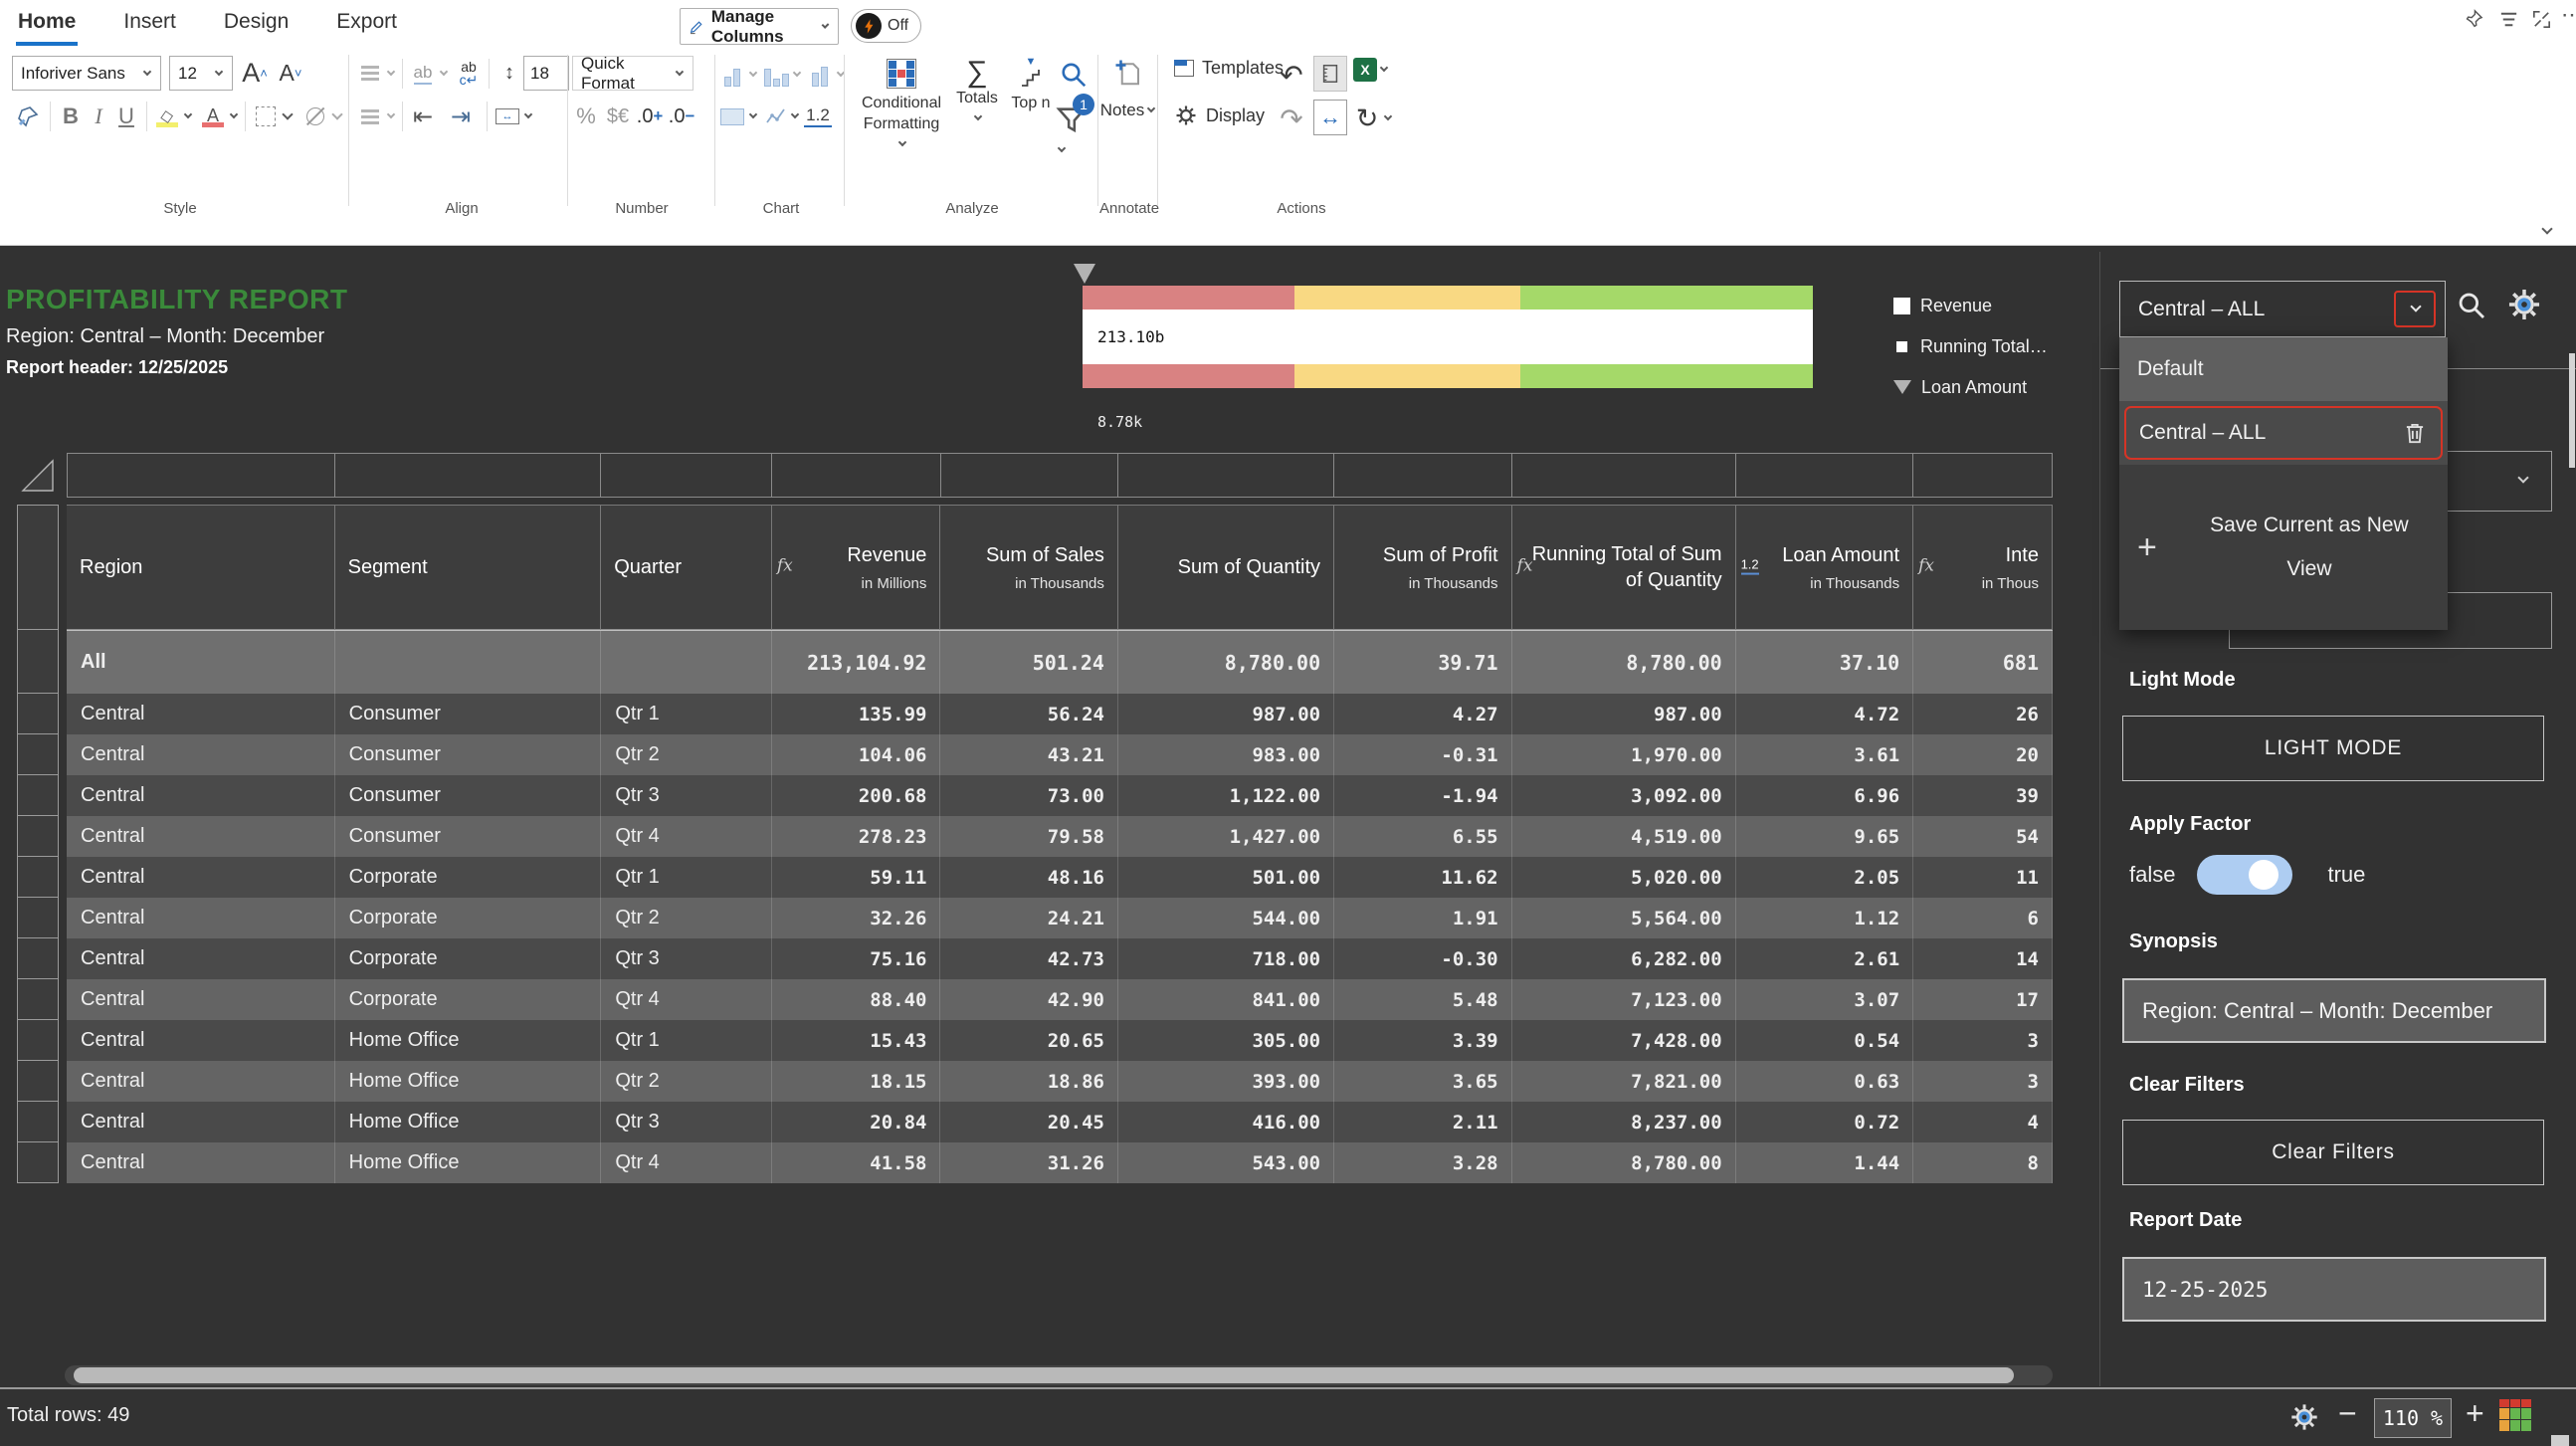 The image size is (2576, 1446). I want to click on table-cell: 20, so click(1983, 754).